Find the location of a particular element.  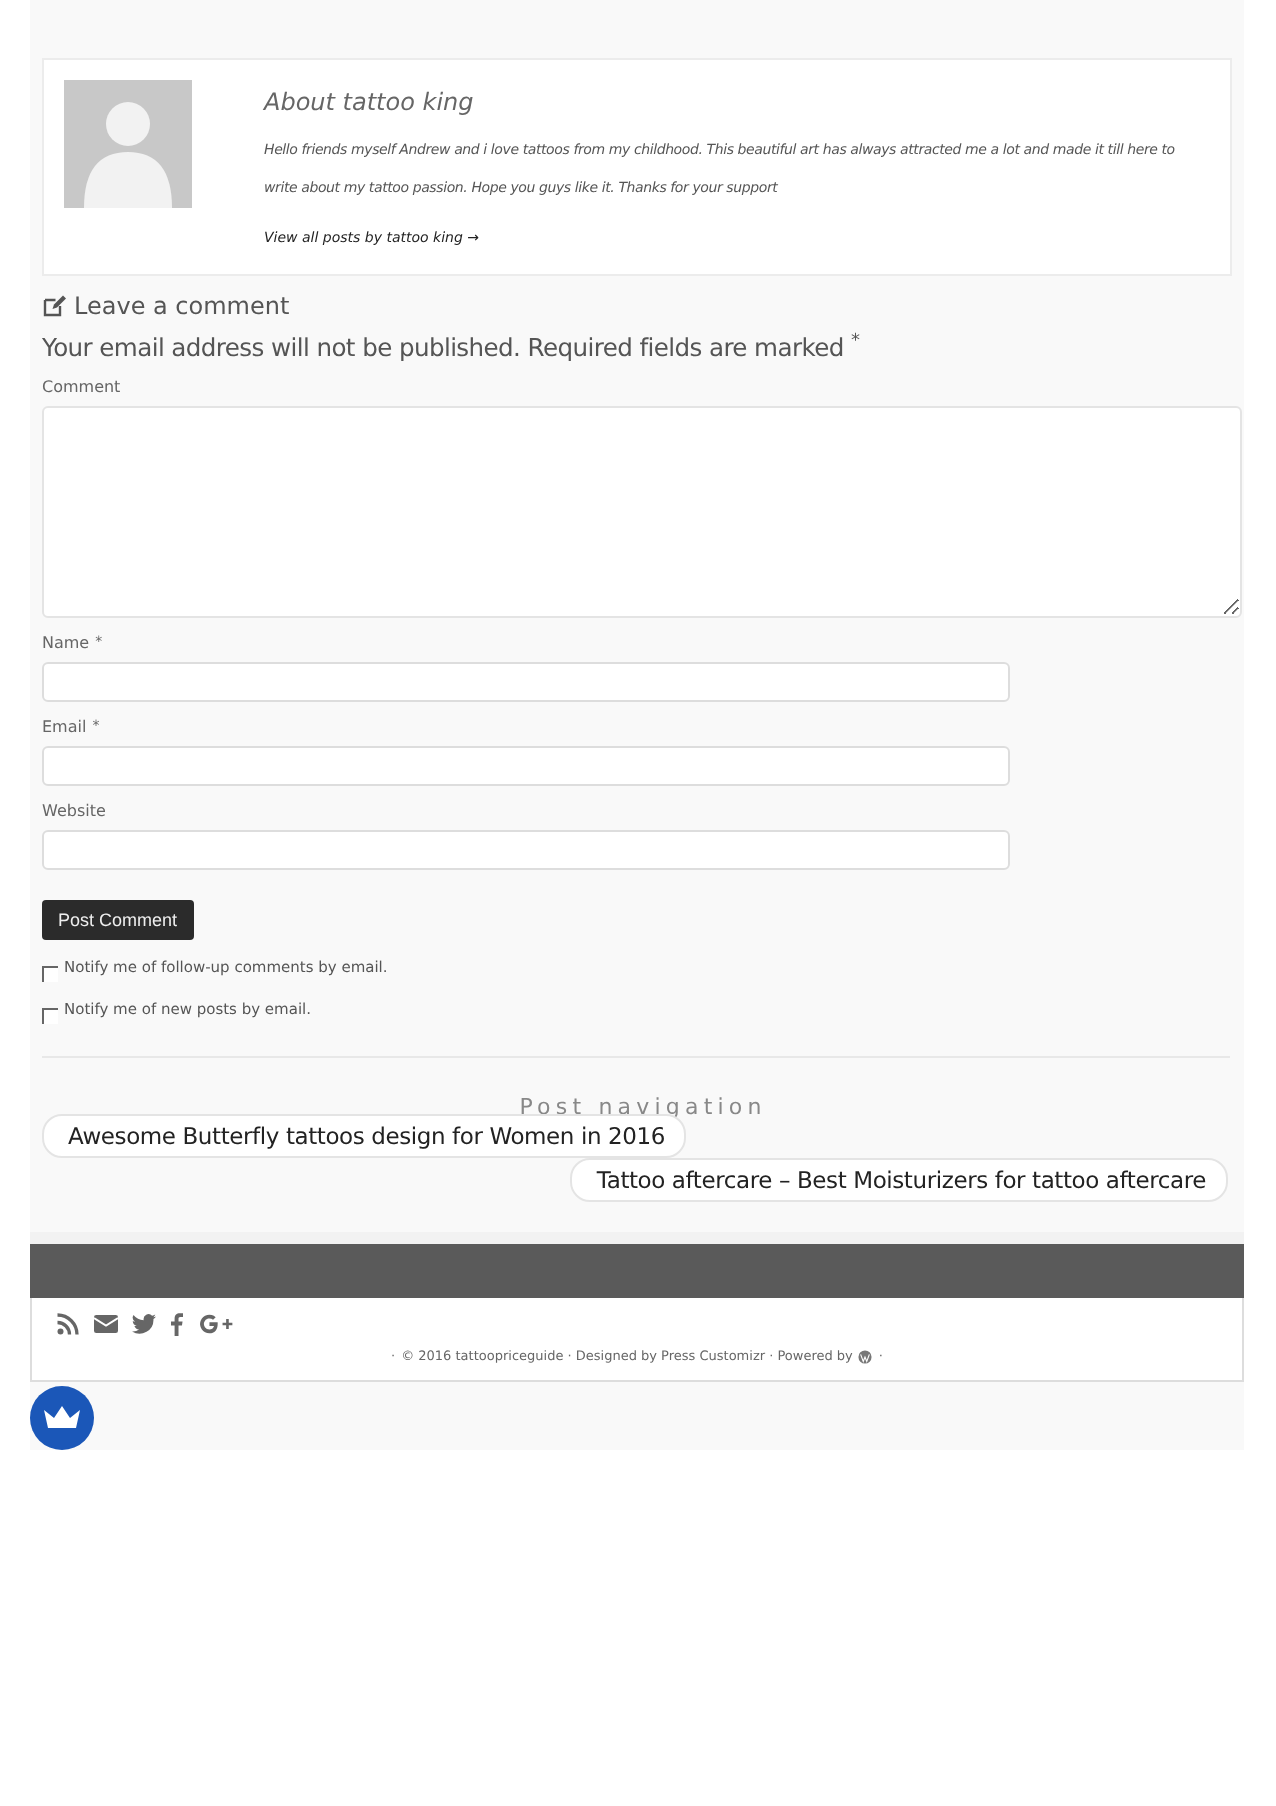

wordpress-icon is located at coordinates (865, 1356).